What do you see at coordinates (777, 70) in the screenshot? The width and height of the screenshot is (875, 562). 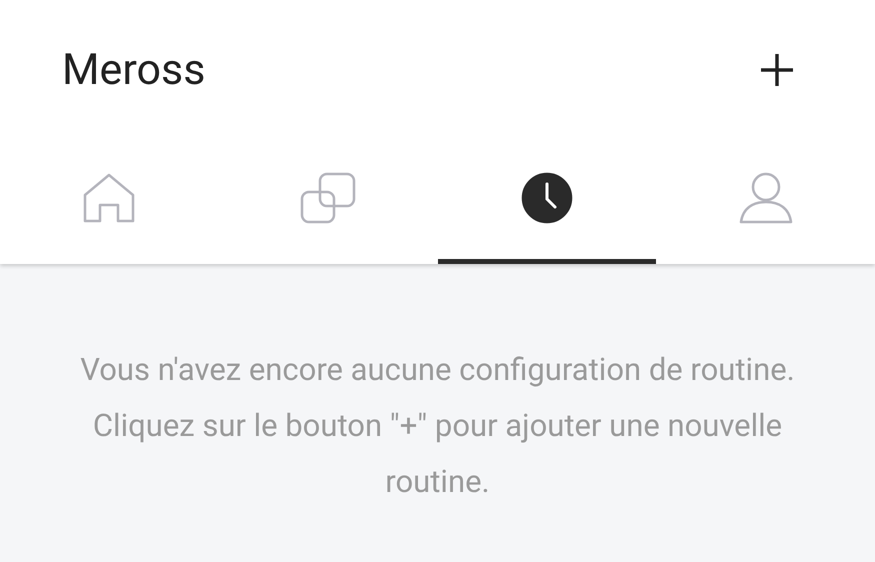 I see `add-button` at bounding box center [777, 70].